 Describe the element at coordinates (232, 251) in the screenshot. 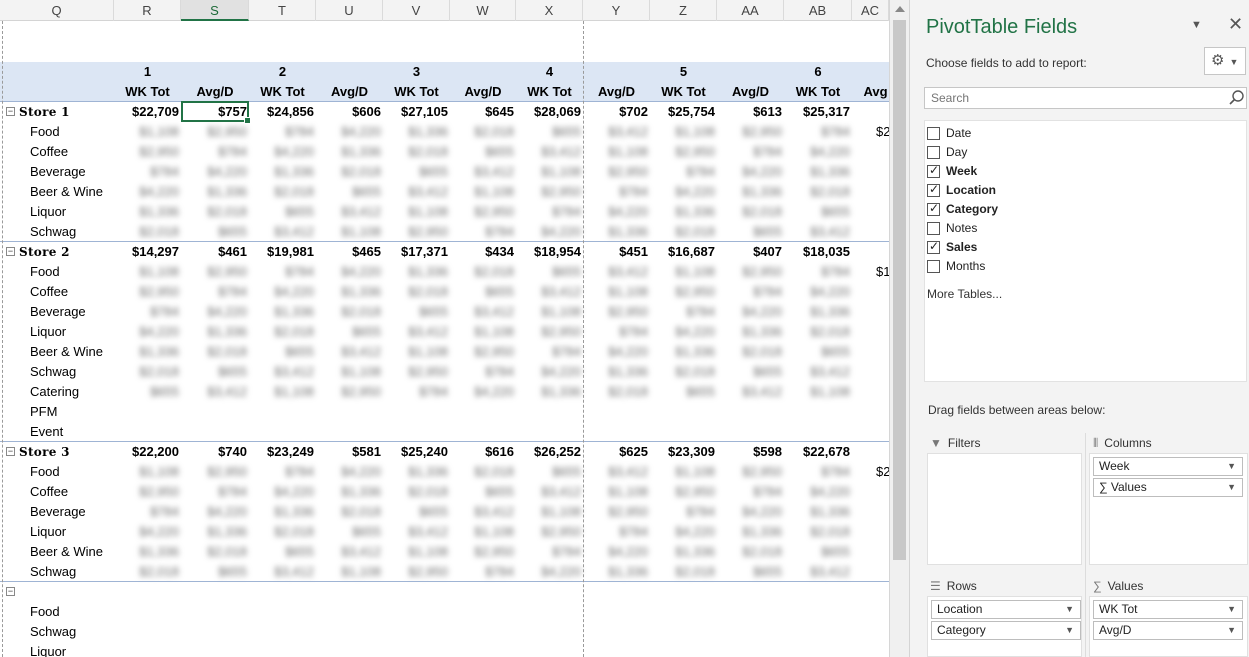

I see `store-total-cell: $461` at that location.